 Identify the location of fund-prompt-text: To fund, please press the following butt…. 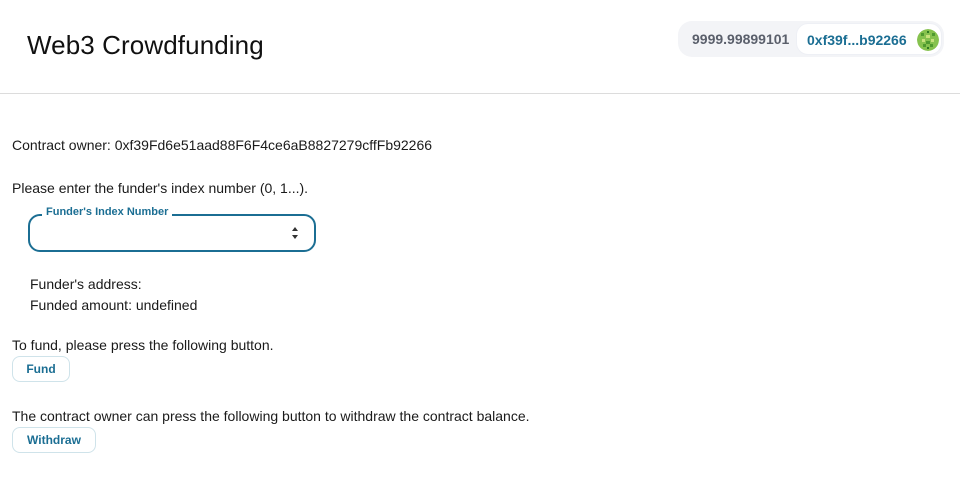
(143, 345).